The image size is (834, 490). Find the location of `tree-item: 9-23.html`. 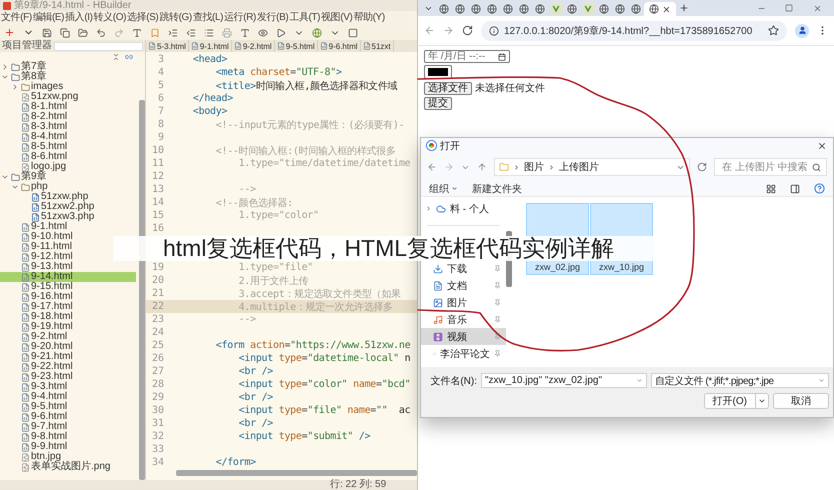

tree-item: 9-23.html is located at coordinates (37, 377).